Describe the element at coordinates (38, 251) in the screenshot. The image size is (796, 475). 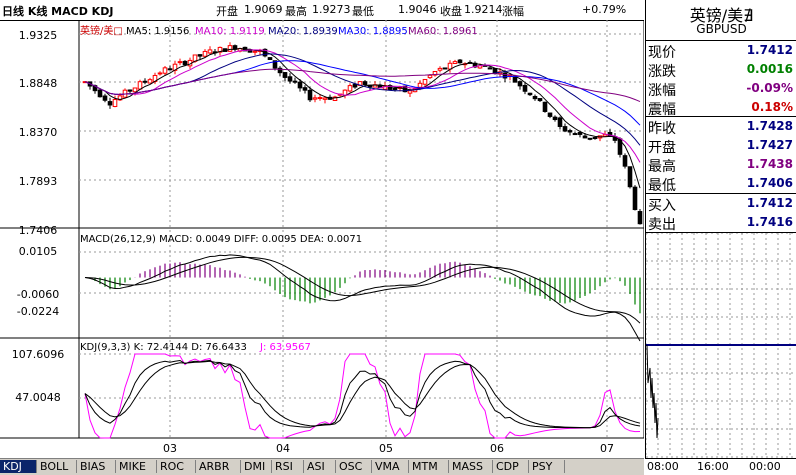
I see `macd-y-tick: 0.0105` at that location.